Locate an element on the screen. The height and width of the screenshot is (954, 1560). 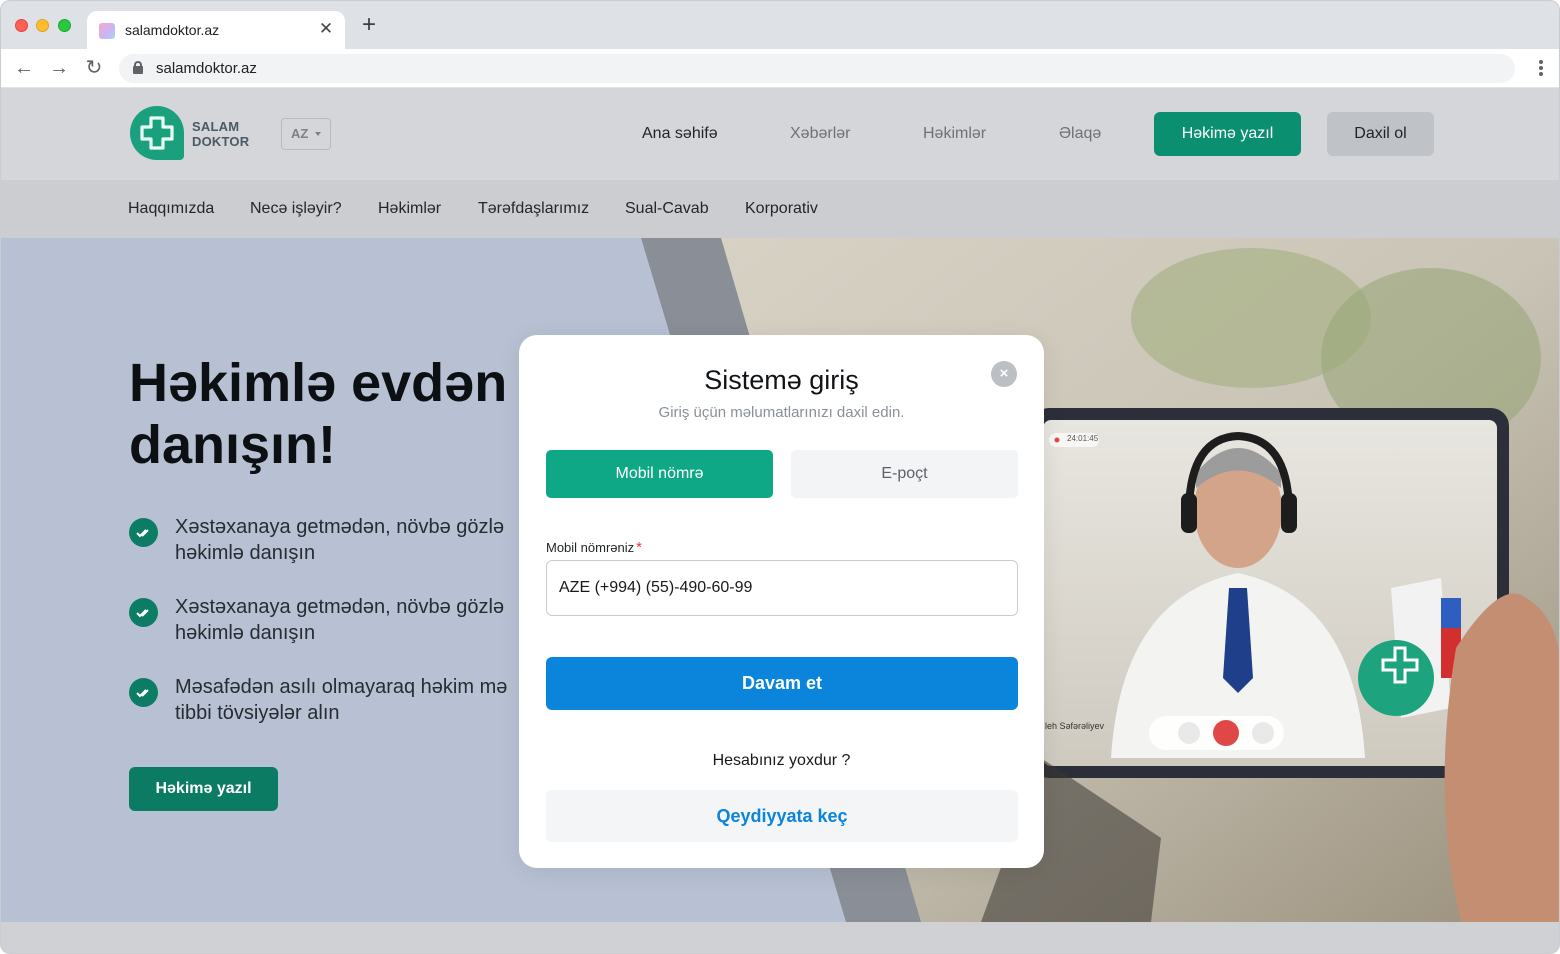
doctor-name-caption: leh Səfərəliyev is located at coordinates (1075, 726).